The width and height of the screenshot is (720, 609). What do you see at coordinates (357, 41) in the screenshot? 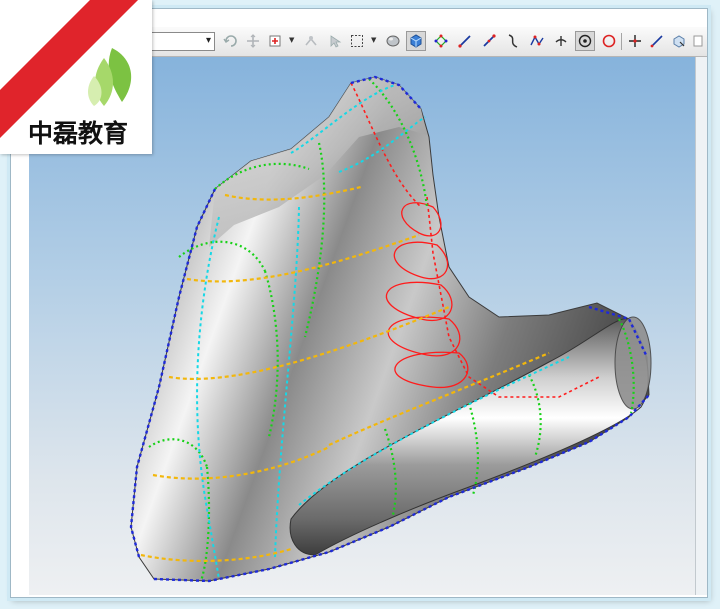
I see `box-select-icon` at bounding box center [357, 41].